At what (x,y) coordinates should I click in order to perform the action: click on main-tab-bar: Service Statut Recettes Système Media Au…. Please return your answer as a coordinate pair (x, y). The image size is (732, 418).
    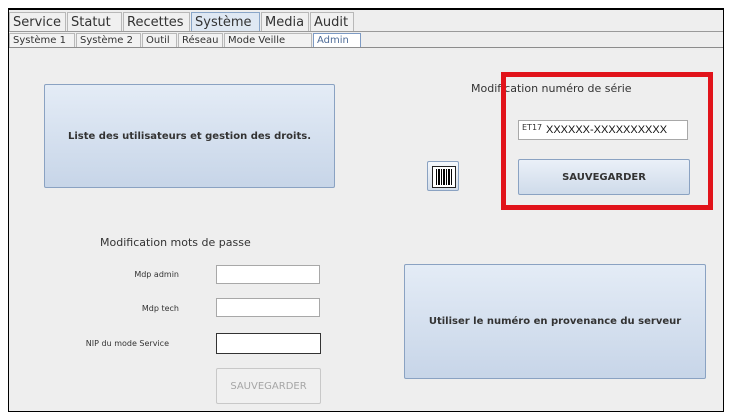
    Looking at the image, I should click on (366, 21).